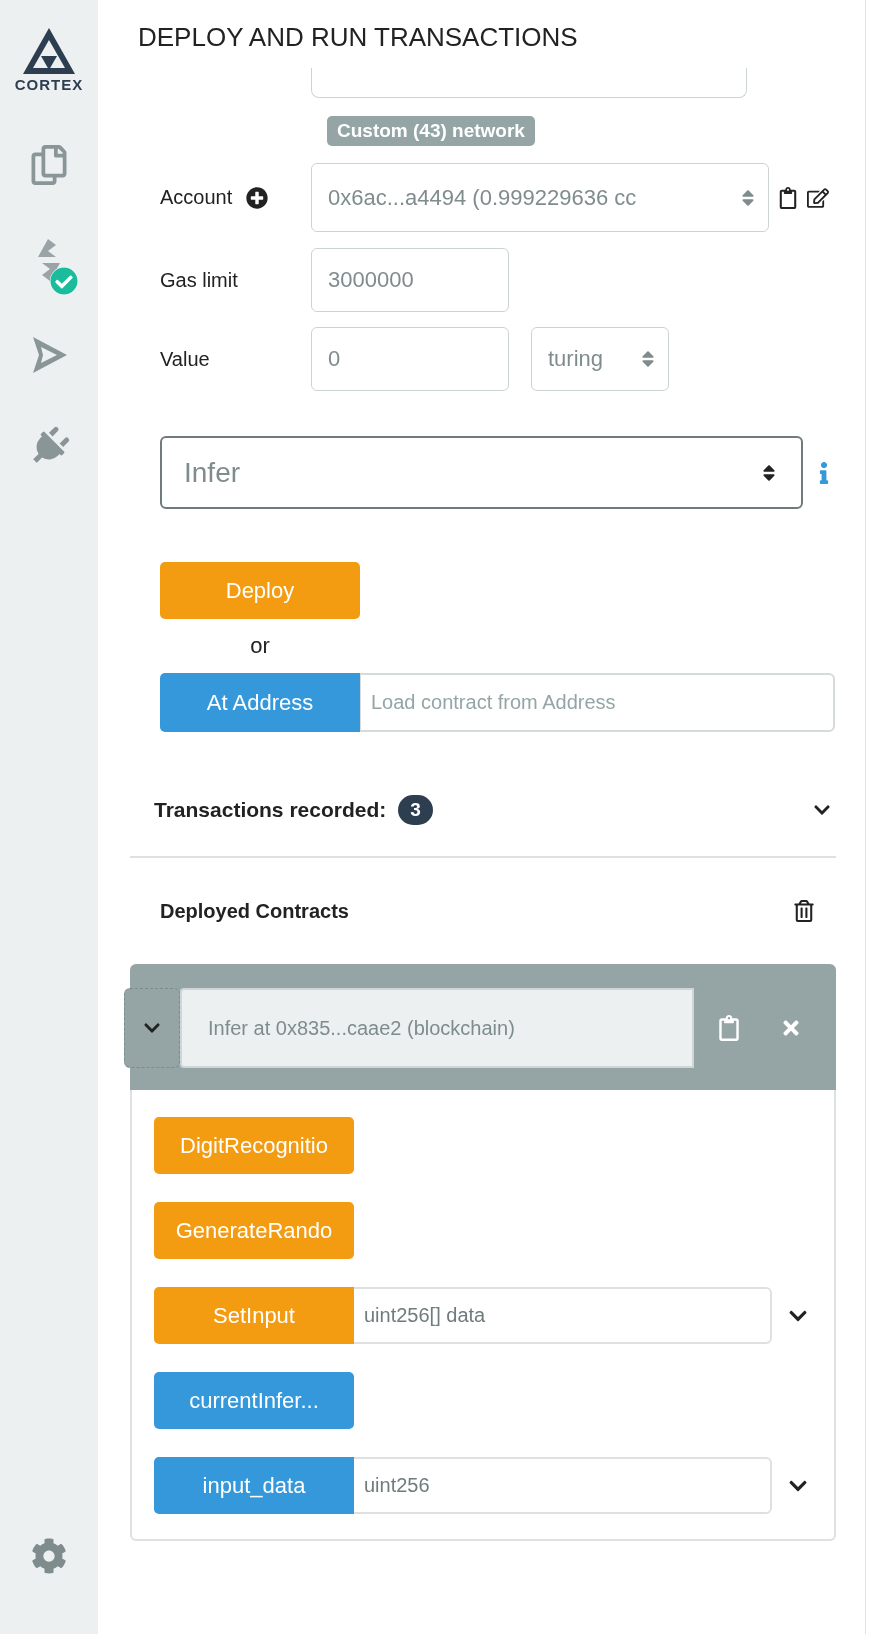 The height and width of the screenshot is (1634, 876). Describe the element at coordinates (254, 1315) in the screenshot. I see `function-button: SetInput` at that location.